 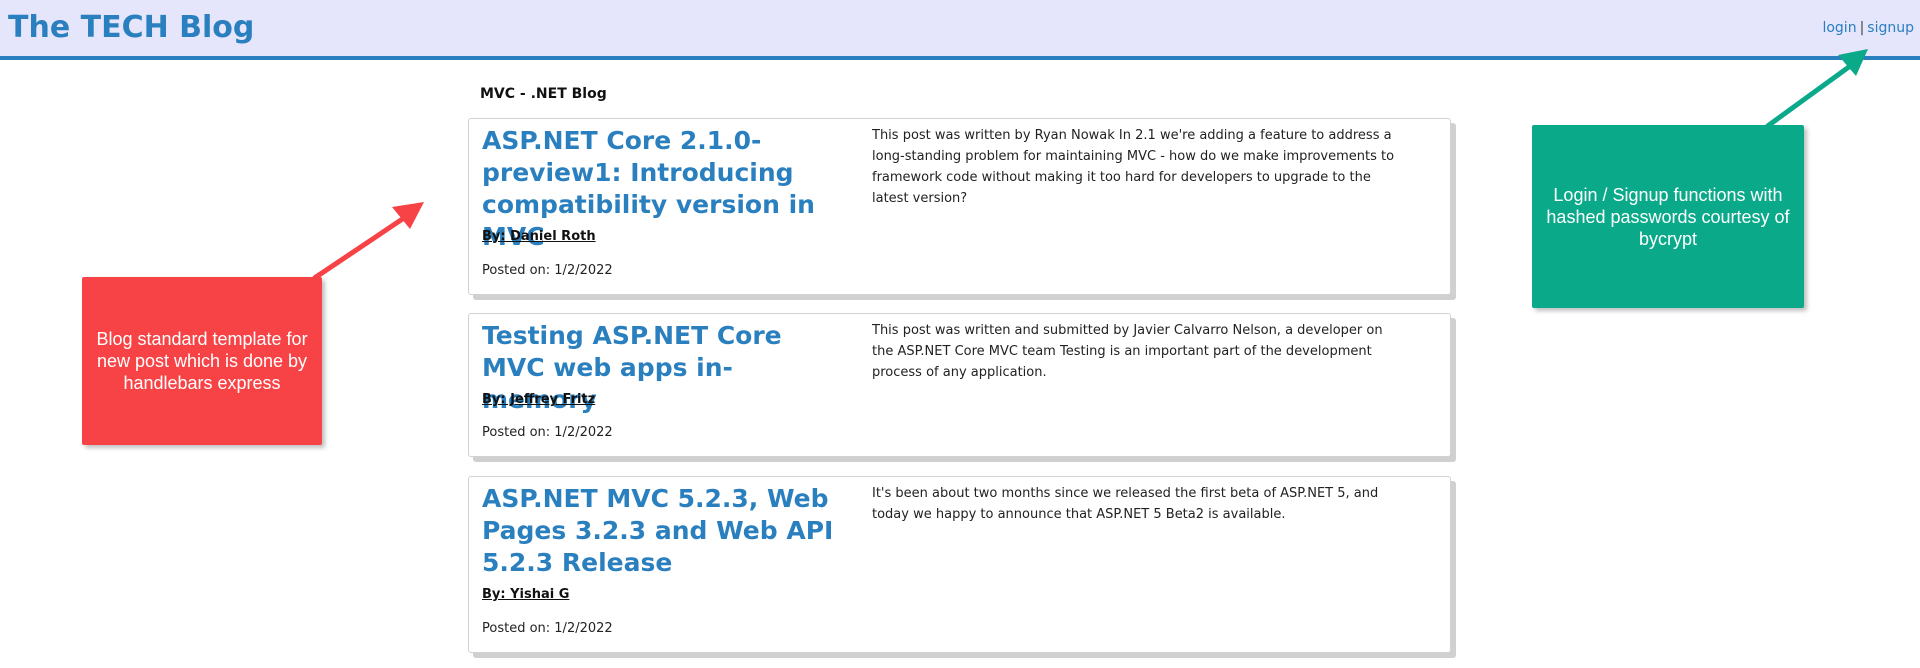 I want to click on post-author: By: Daniel Roth, so click(x=539, y=236).